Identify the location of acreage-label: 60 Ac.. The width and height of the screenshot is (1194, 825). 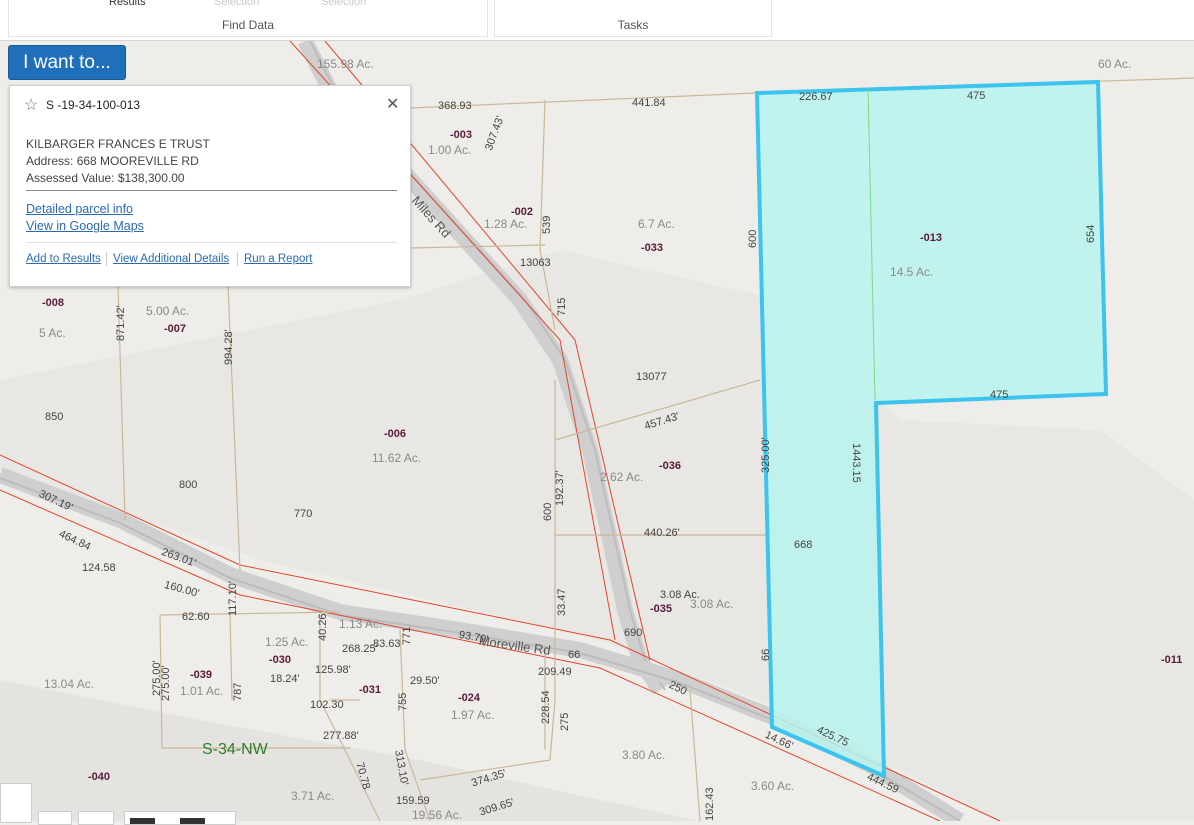
(1115, 64).